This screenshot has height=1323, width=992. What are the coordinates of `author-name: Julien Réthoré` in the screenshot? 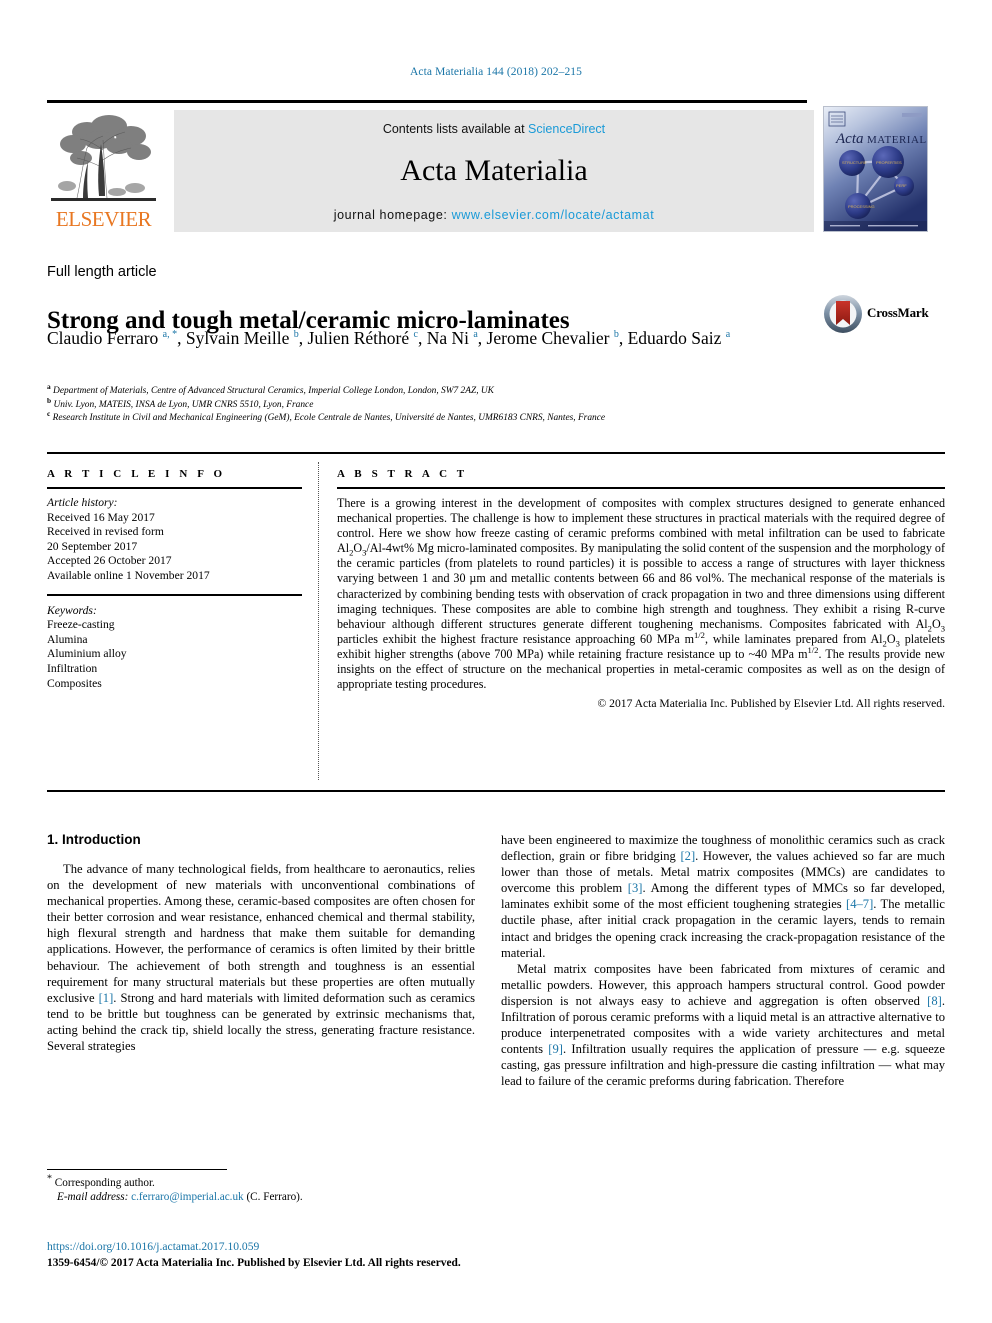 It's located at (358, 338).